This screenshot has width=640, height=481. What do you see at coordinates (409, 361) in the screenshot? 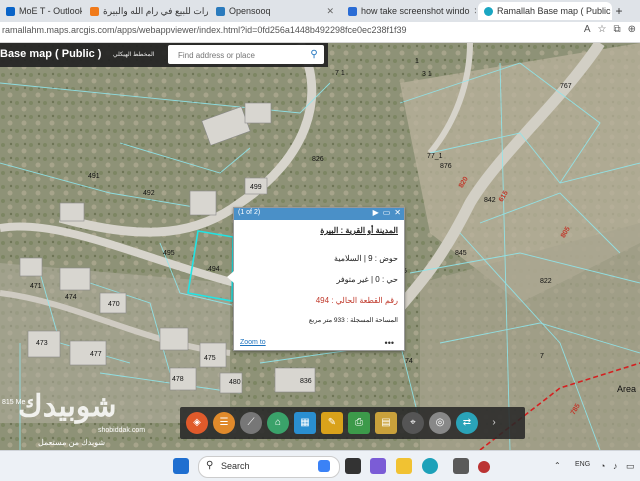
I see `parcel-label: 74` at bounding box center [409, 361].